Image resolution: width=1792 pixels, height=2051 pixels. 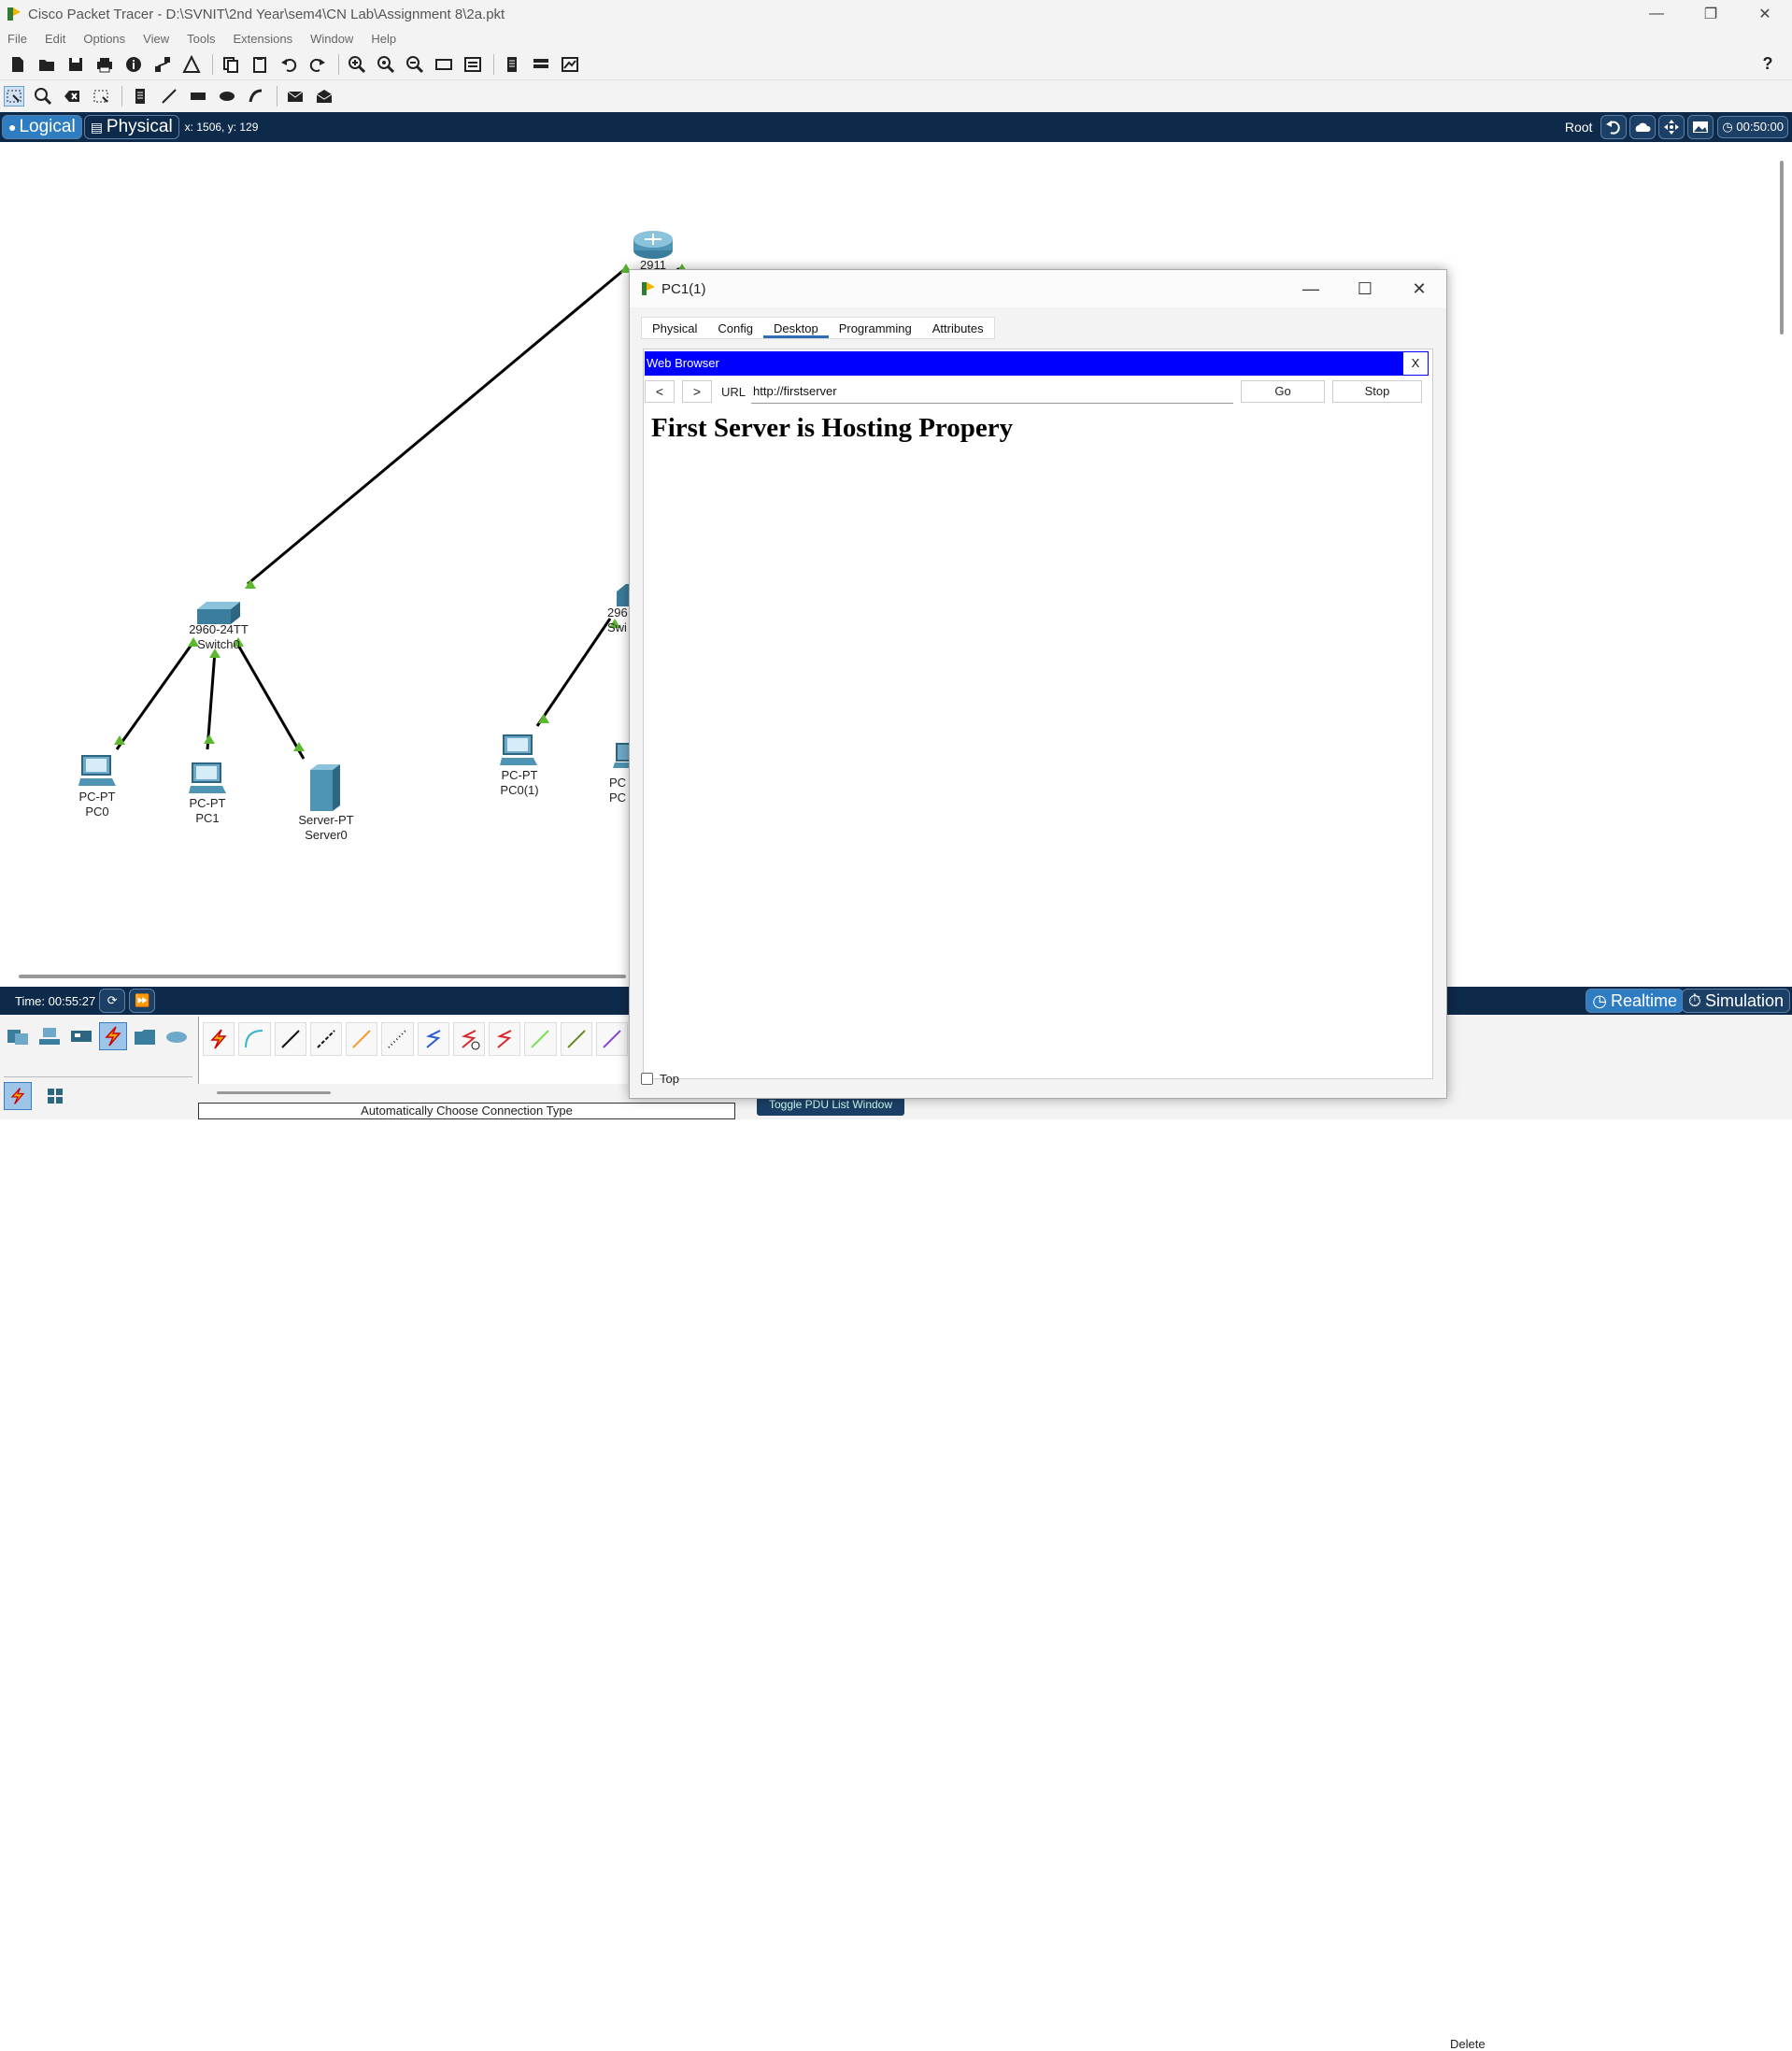 I want to click on copper-straight-through-icon, so click(x=290, y=1039).